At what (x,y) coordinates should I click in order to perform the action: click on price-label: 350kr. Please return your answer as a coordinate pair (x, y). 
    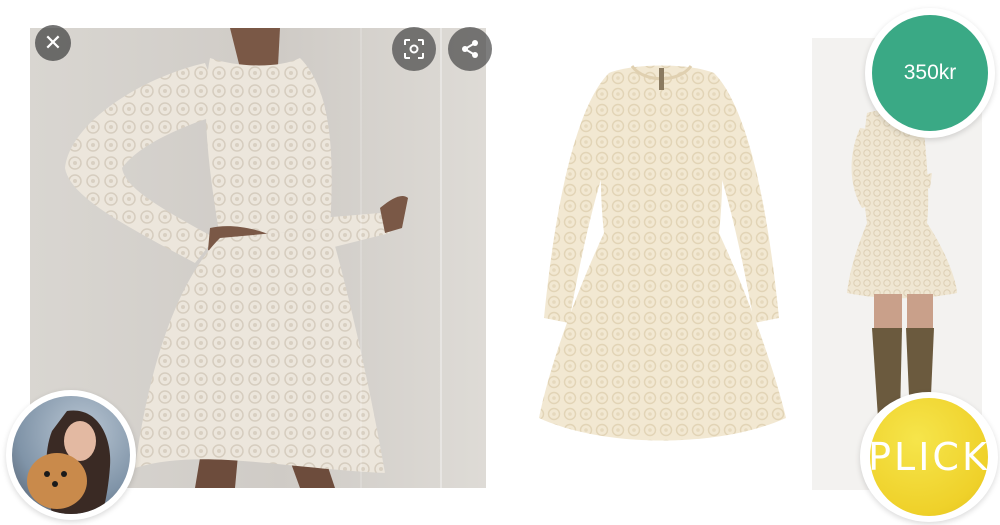
    Looking at the image, I should click on (930, 72).